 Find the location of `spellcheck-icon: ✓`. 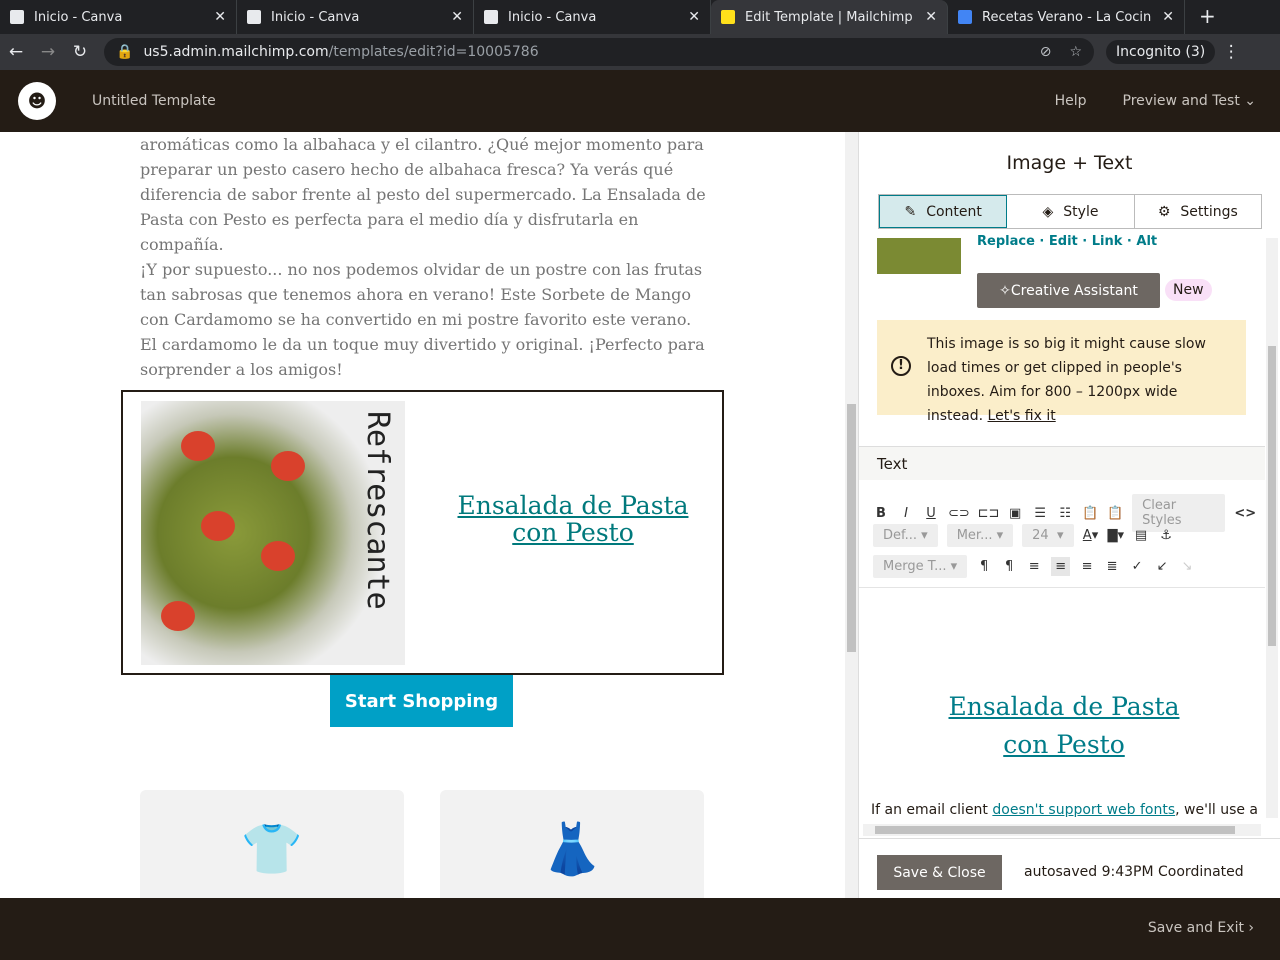

spellcheck-icon: ✓ is located at coordinates (1137, 566).